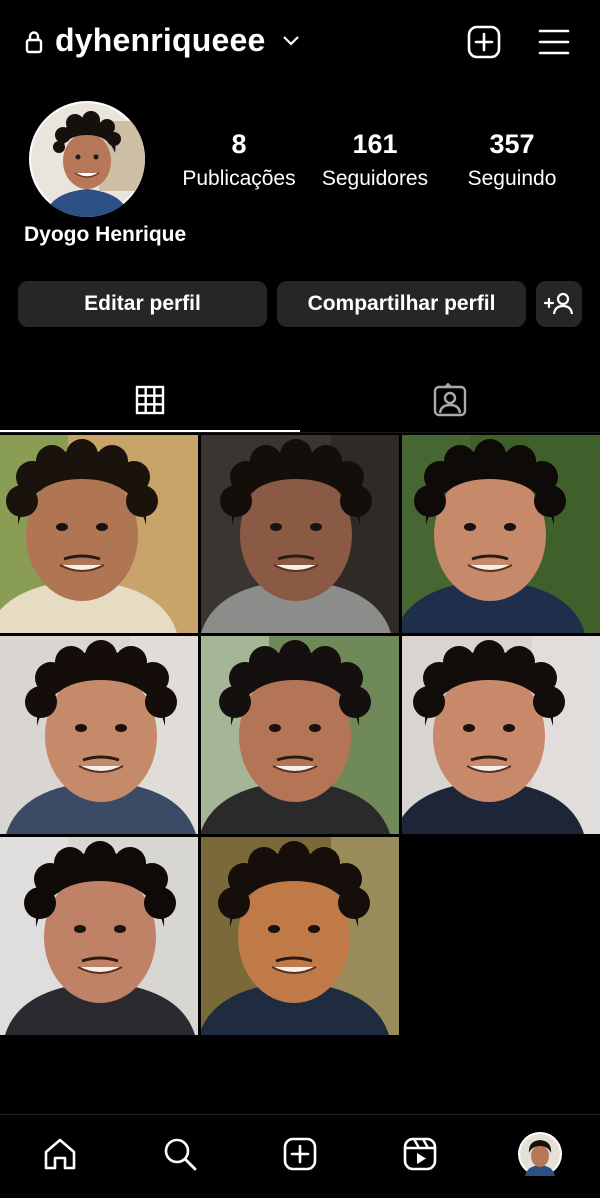 The image size is (600, 1198). What do you see at coordinates (180, 1154) in the screenshot?
I see `search-icon` at bounding box center [180, 1154].